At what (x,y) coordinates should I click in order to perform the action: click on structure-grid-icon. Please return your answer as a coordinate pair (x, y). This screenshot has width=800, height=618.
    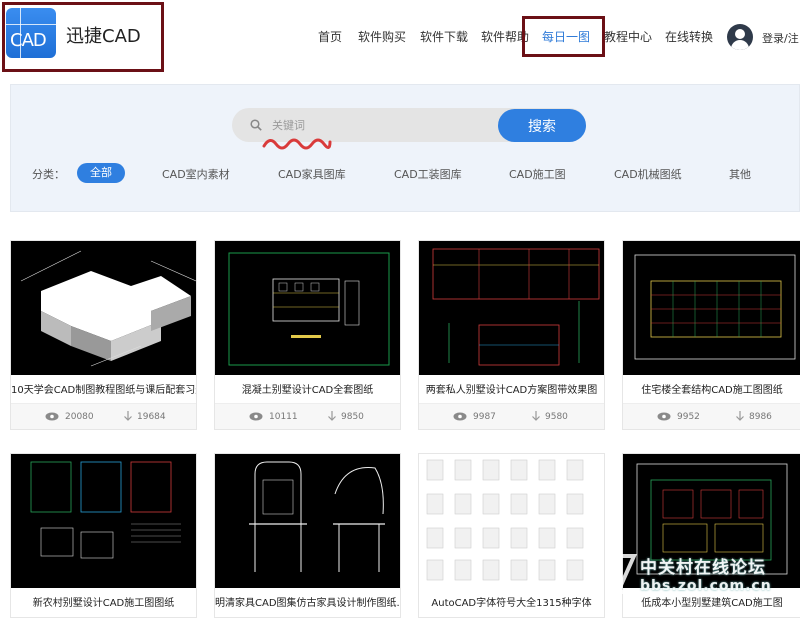
    Looking at the image, I should click on (715, 307).